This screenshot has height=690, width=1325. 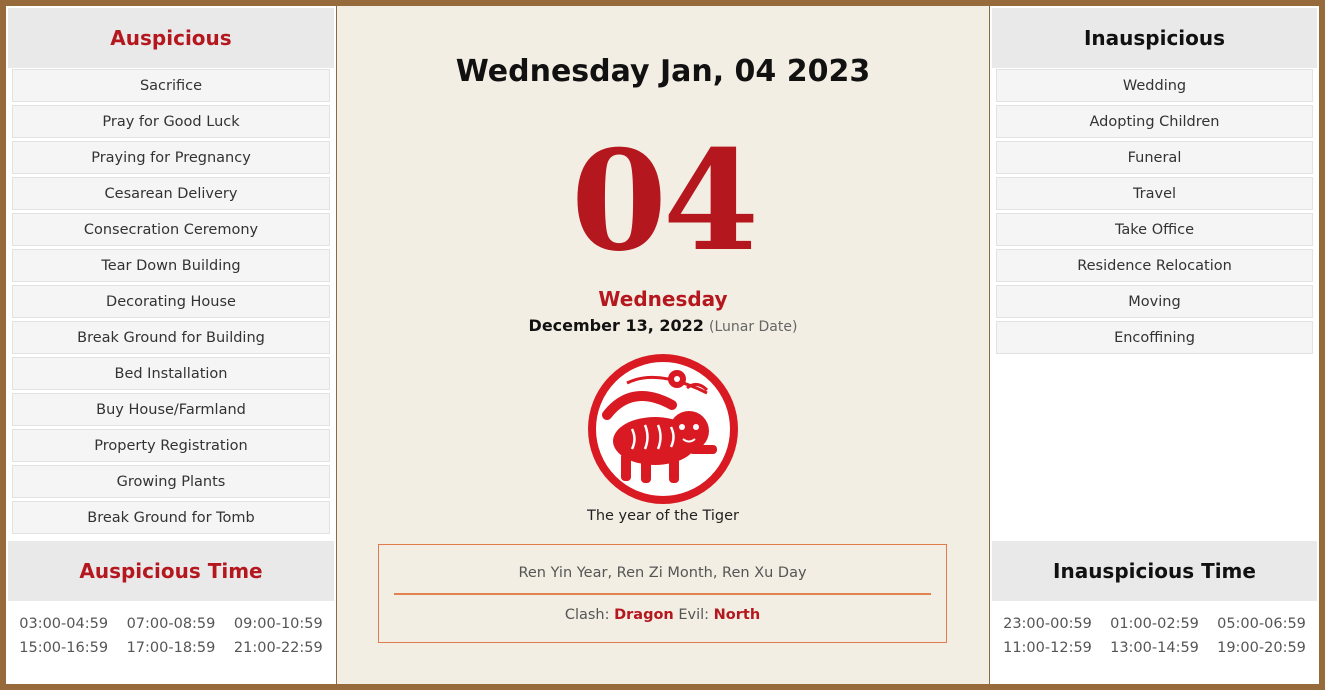 What do you see at coordinates (171, 337) in the screenshot?
I see `auspicious-activity-item: Break Ground for Building` at bounding box center [171, 337].